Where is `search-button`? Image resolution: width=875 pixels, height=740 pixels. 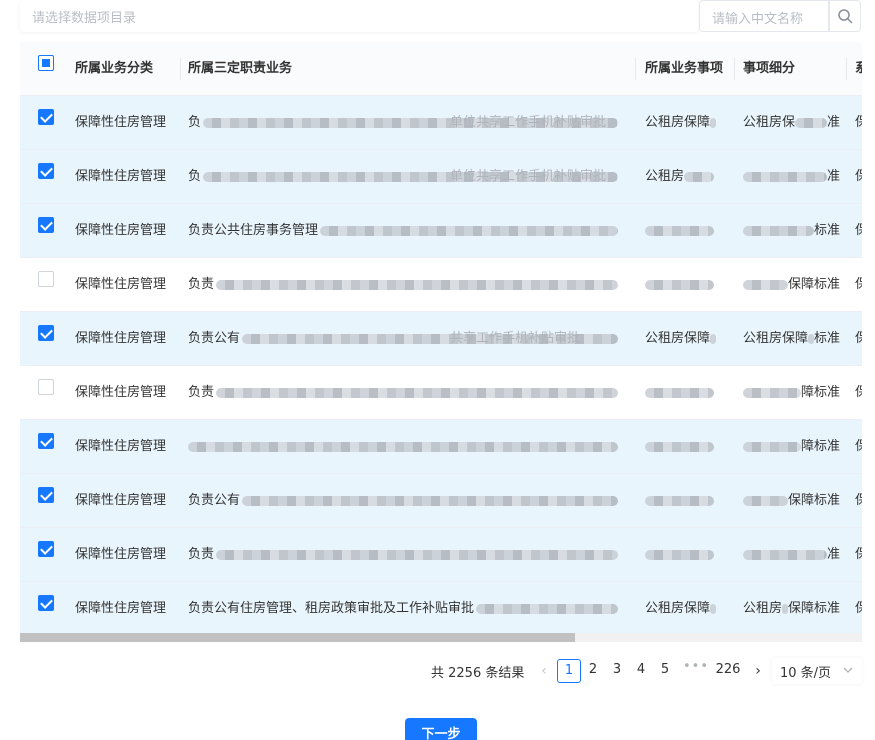 search-button is located at coordinates (845, 16).